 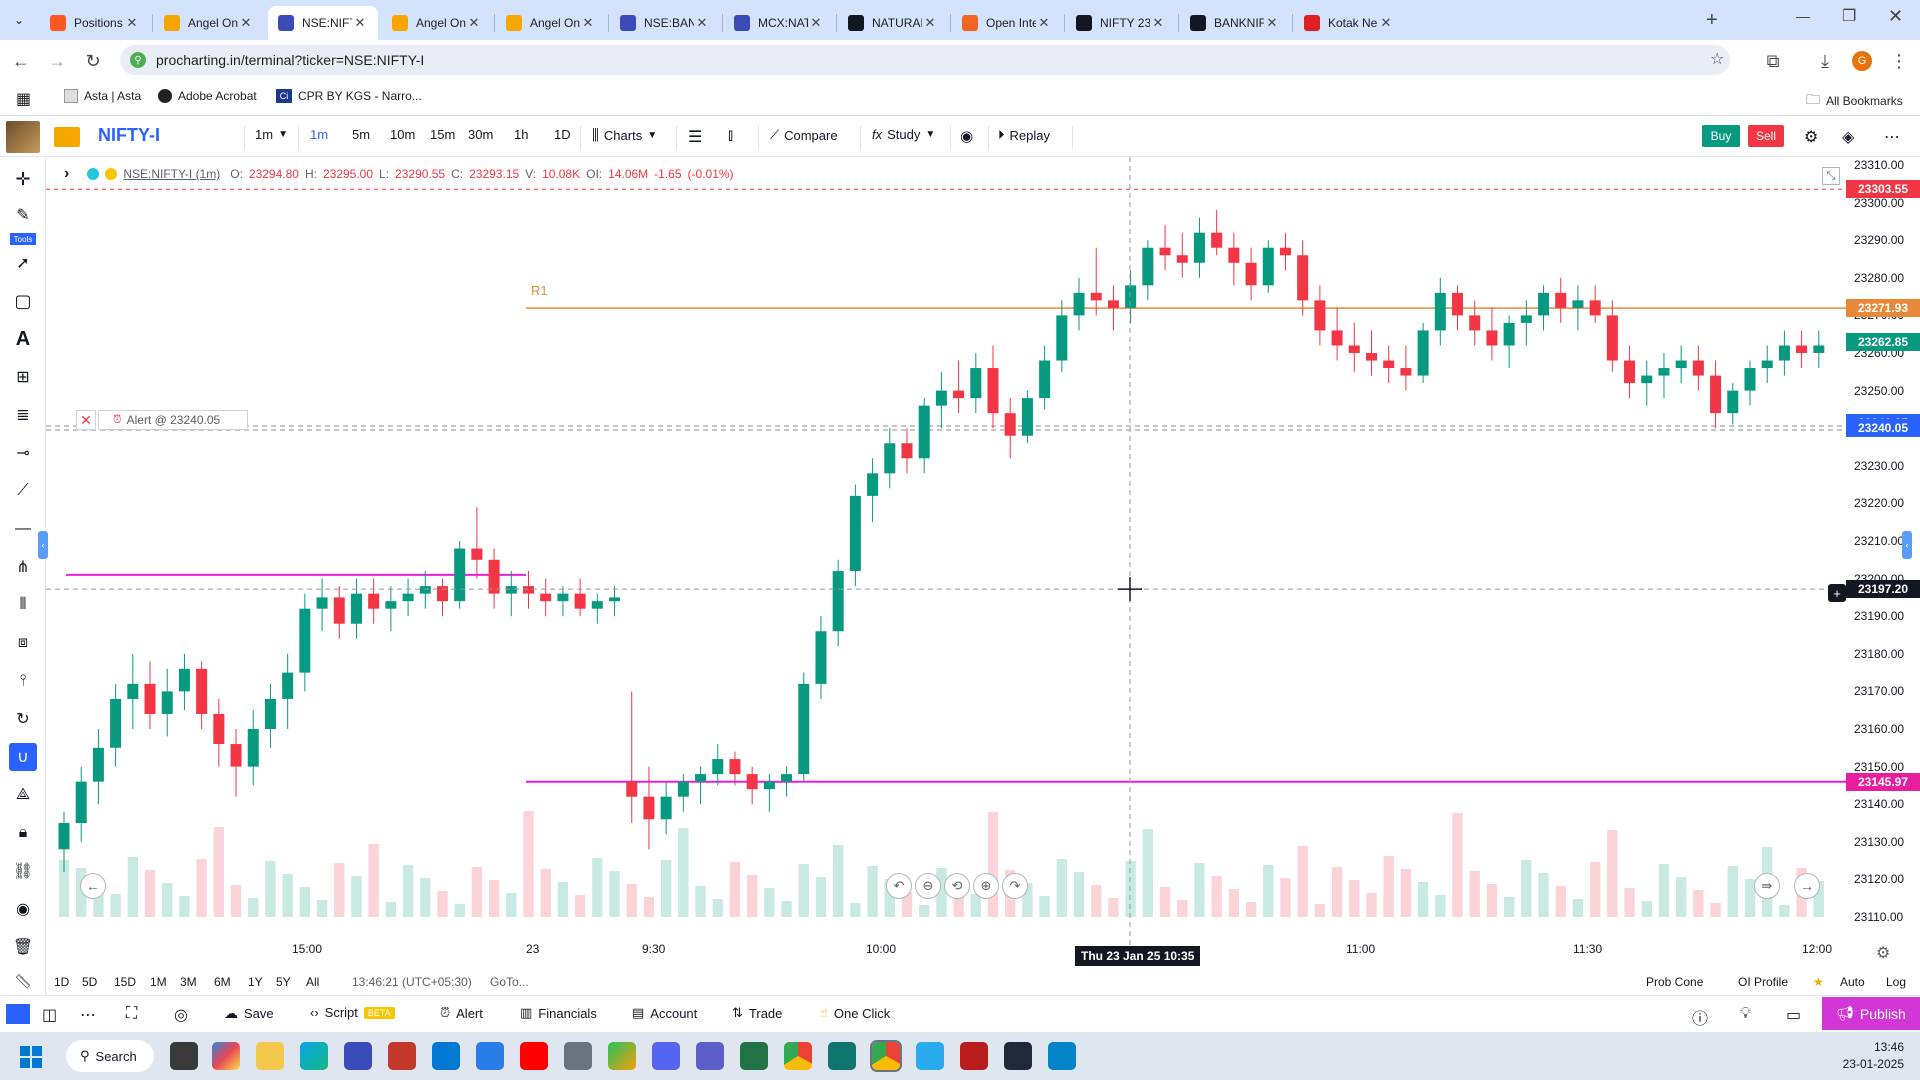 What do you see at coordinates (319, 134) in the screenshot?
I see `interval-1m: 1m` at bounding box center [319, 134].